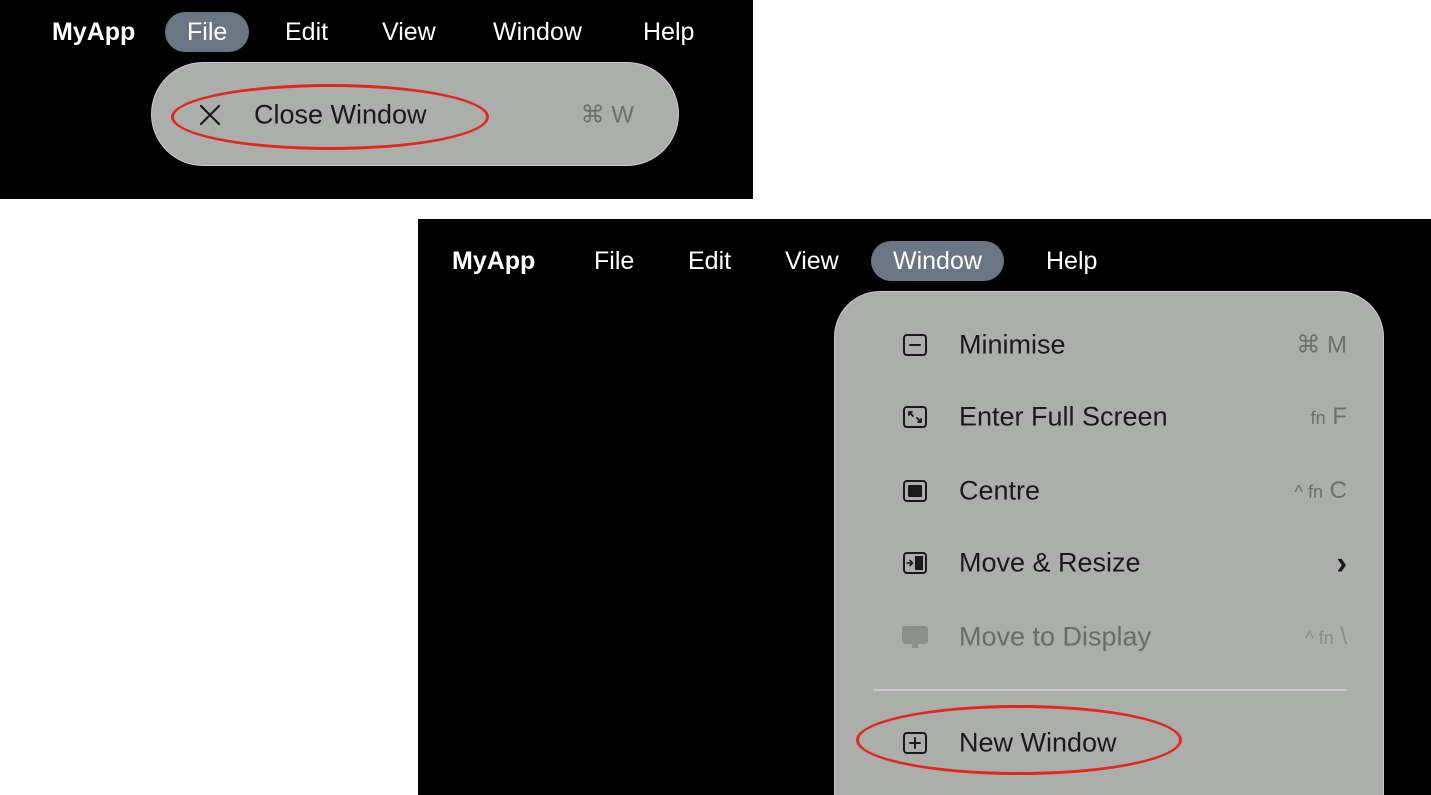  Describe the element at coordinates (1109, 491) in the screenshot. I see `menu-item-centre: Centre ^ fn C` at that location.